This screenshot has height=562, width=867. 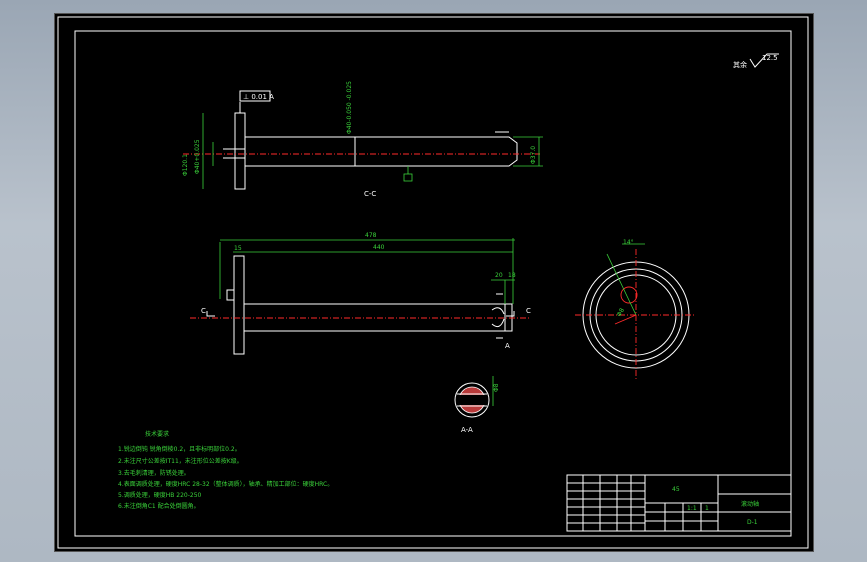 I want to click on tech-req-line: 2.未注尺寸公差按IT11，未注形位公差按K级。, so click(x=180, y=461).